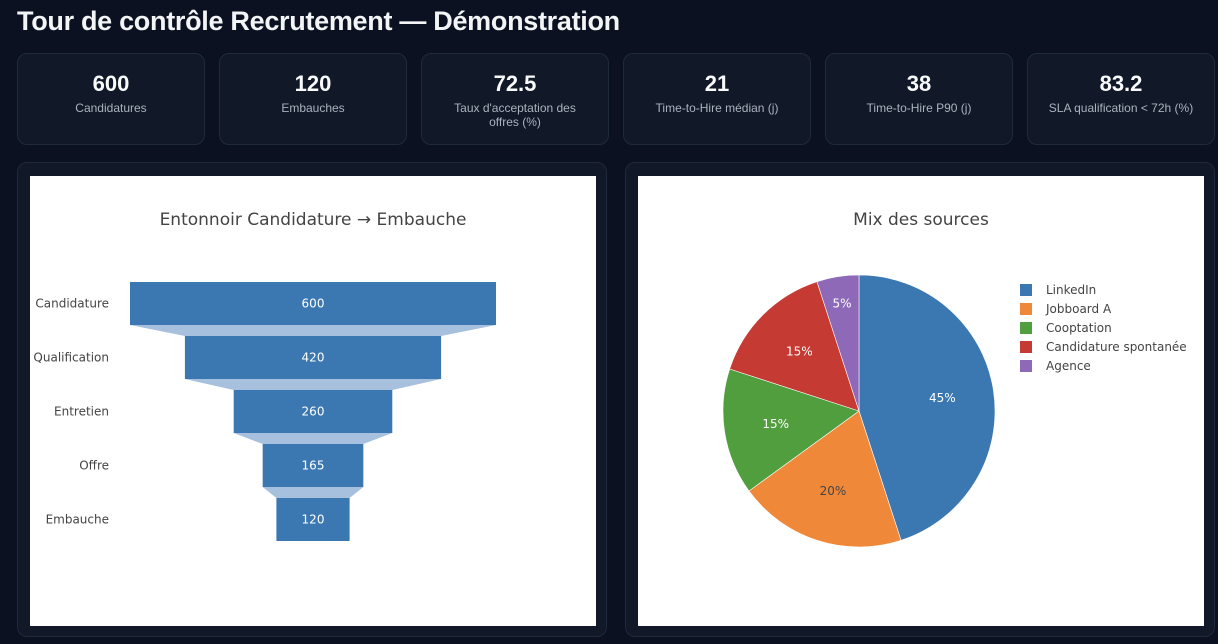 This screenshot has height=644, width=1218. What do you see at coordinates (313, 220) in the screenshot?
I see `funnel-chart-title: Entonnoir Candidature → Embauche` at bounding box center [313, 220].